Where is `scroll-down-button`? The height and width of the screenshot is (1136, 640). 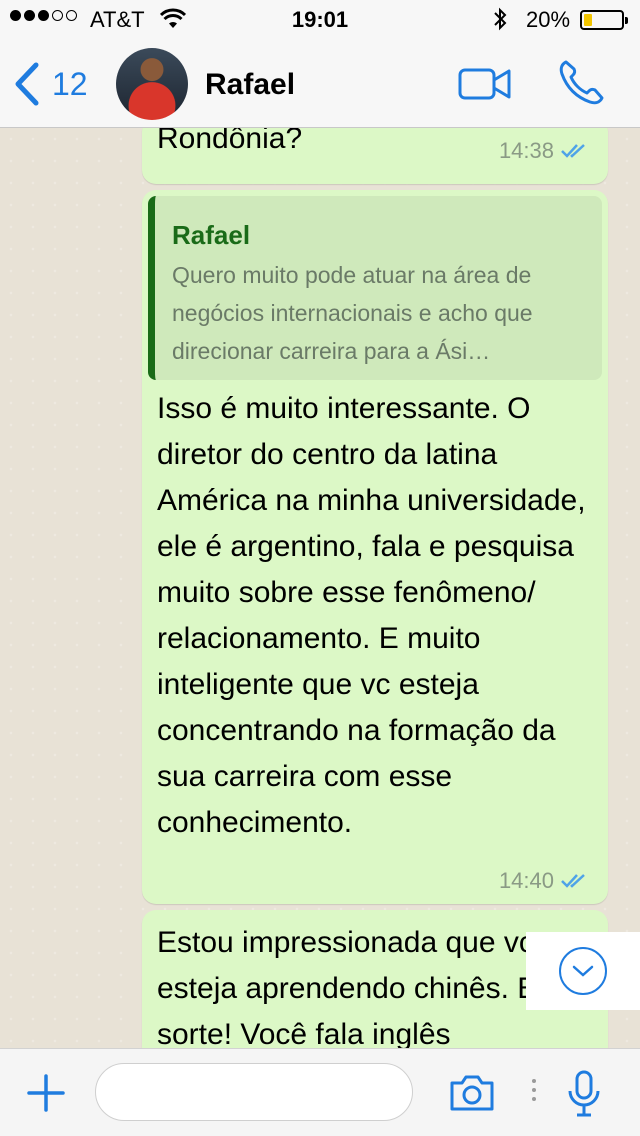 scroll-down-button is located at coordinates (583, 971).